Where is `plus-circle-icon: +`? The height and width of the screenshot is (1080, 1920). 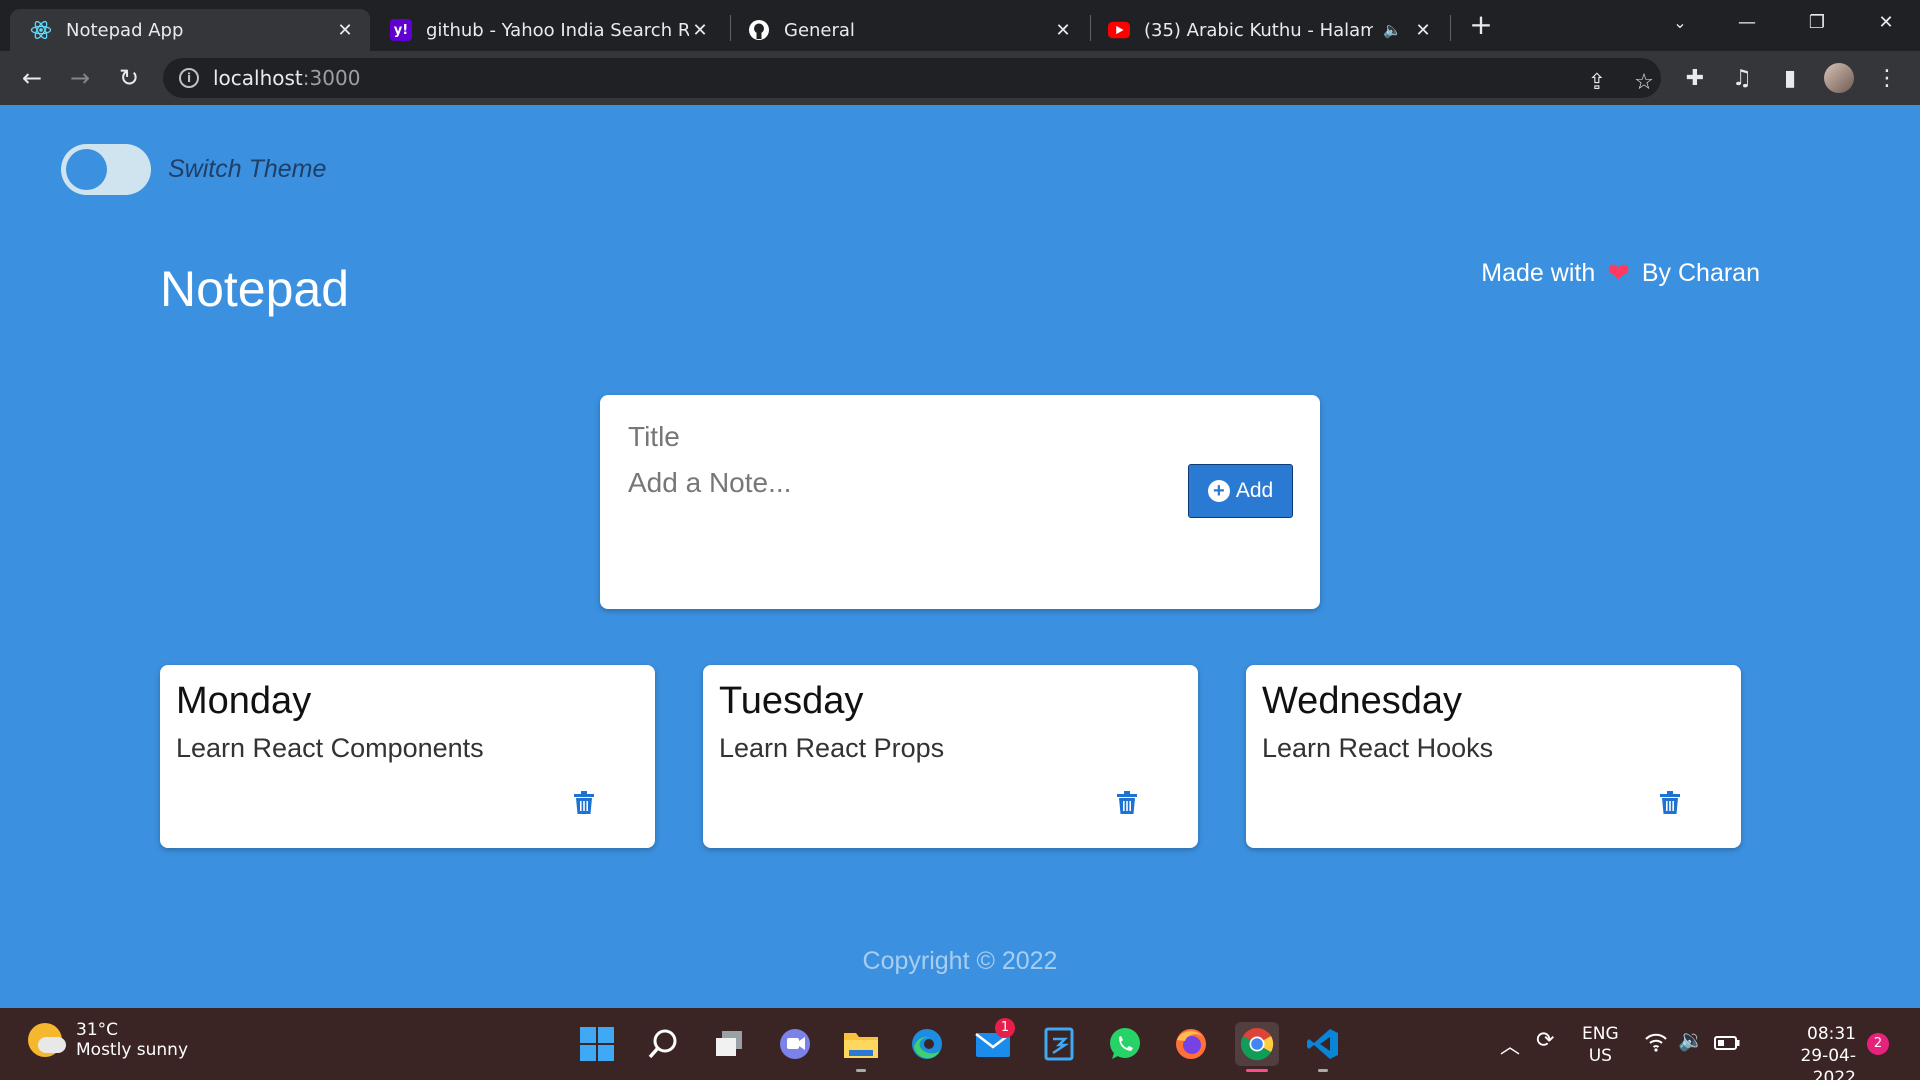 plus-circle-icon: + is located at coordinates (1218, 491).